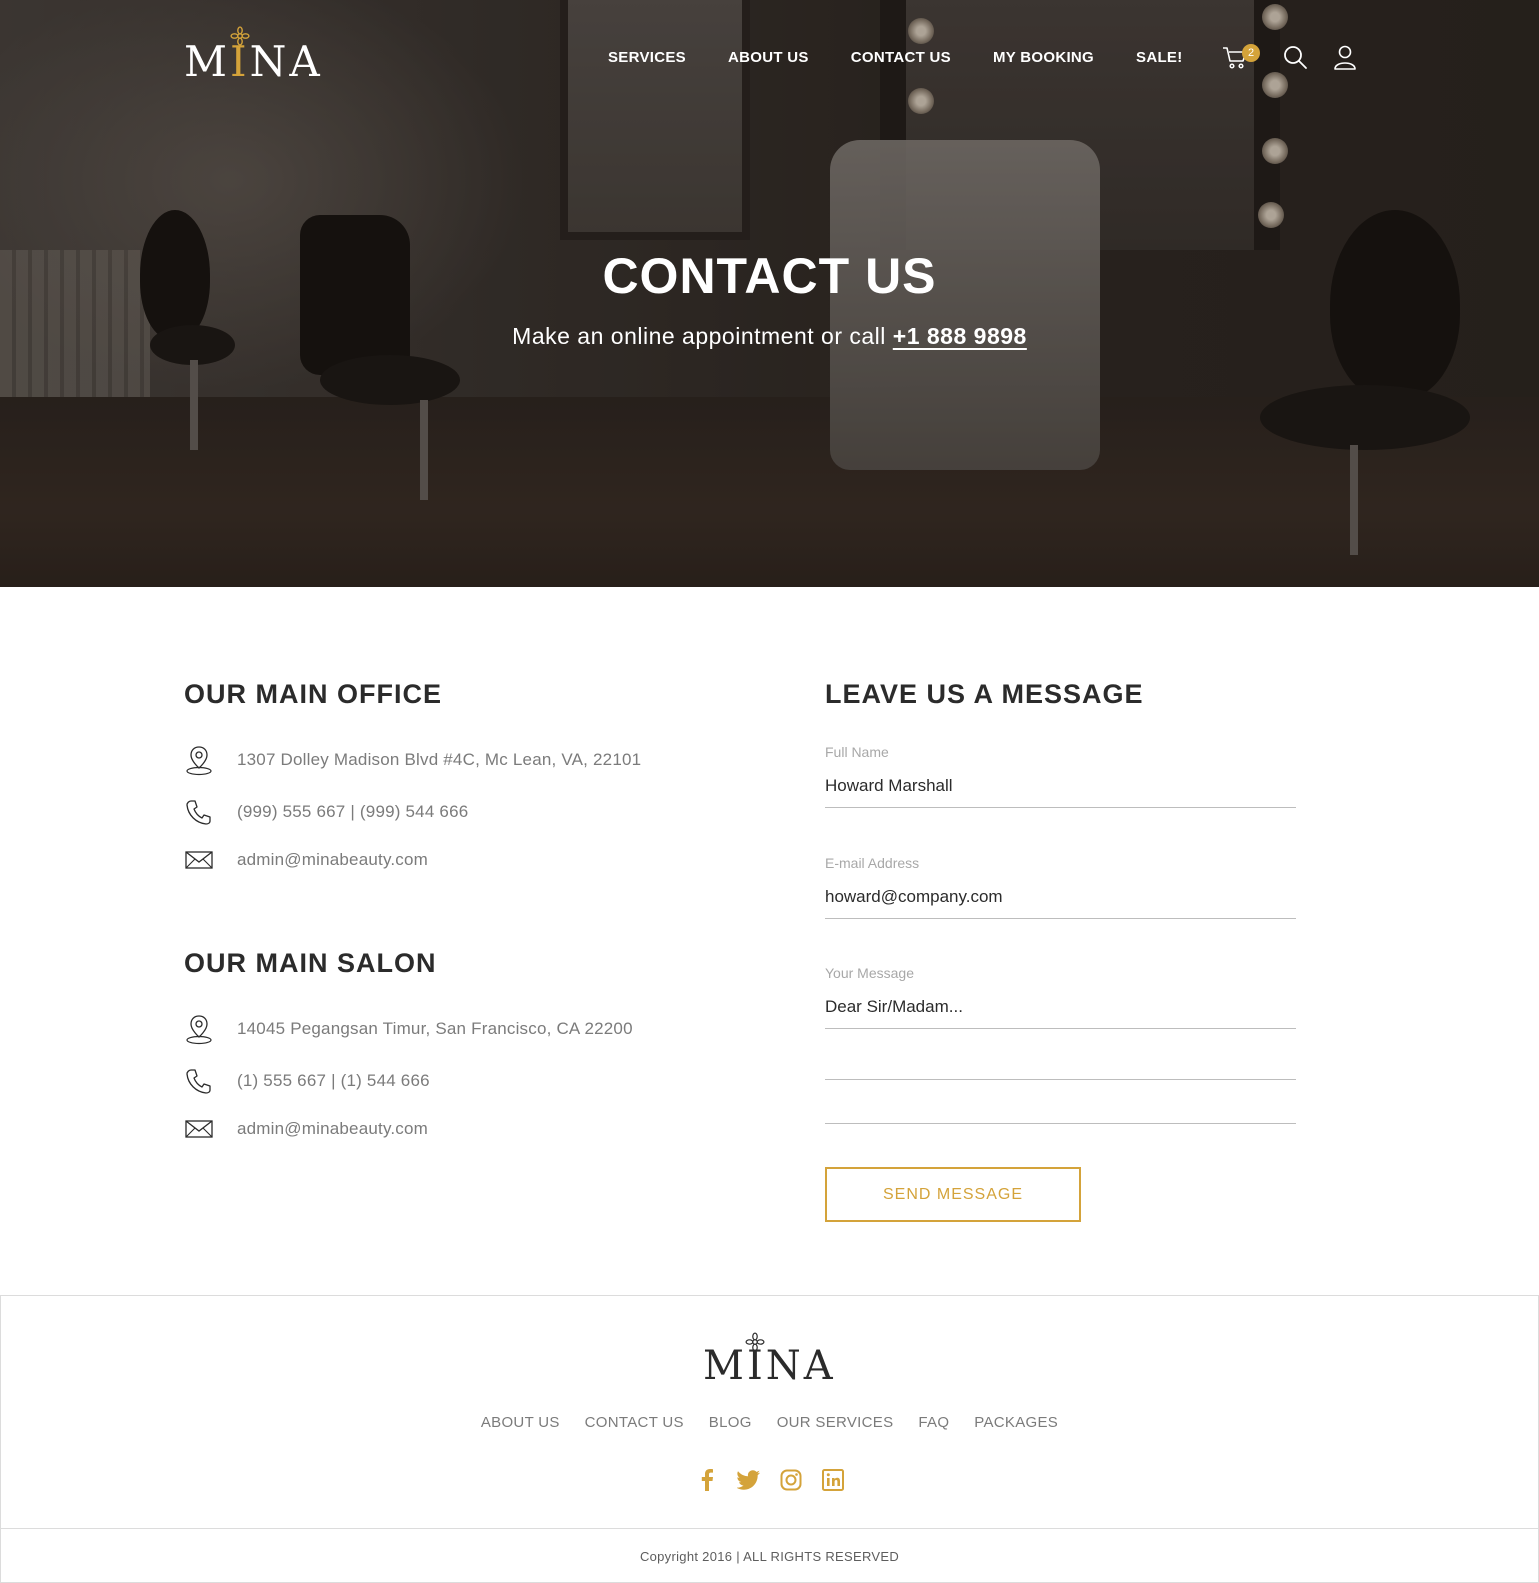  I want to click on linkedin-icon, so click(833, 1480).